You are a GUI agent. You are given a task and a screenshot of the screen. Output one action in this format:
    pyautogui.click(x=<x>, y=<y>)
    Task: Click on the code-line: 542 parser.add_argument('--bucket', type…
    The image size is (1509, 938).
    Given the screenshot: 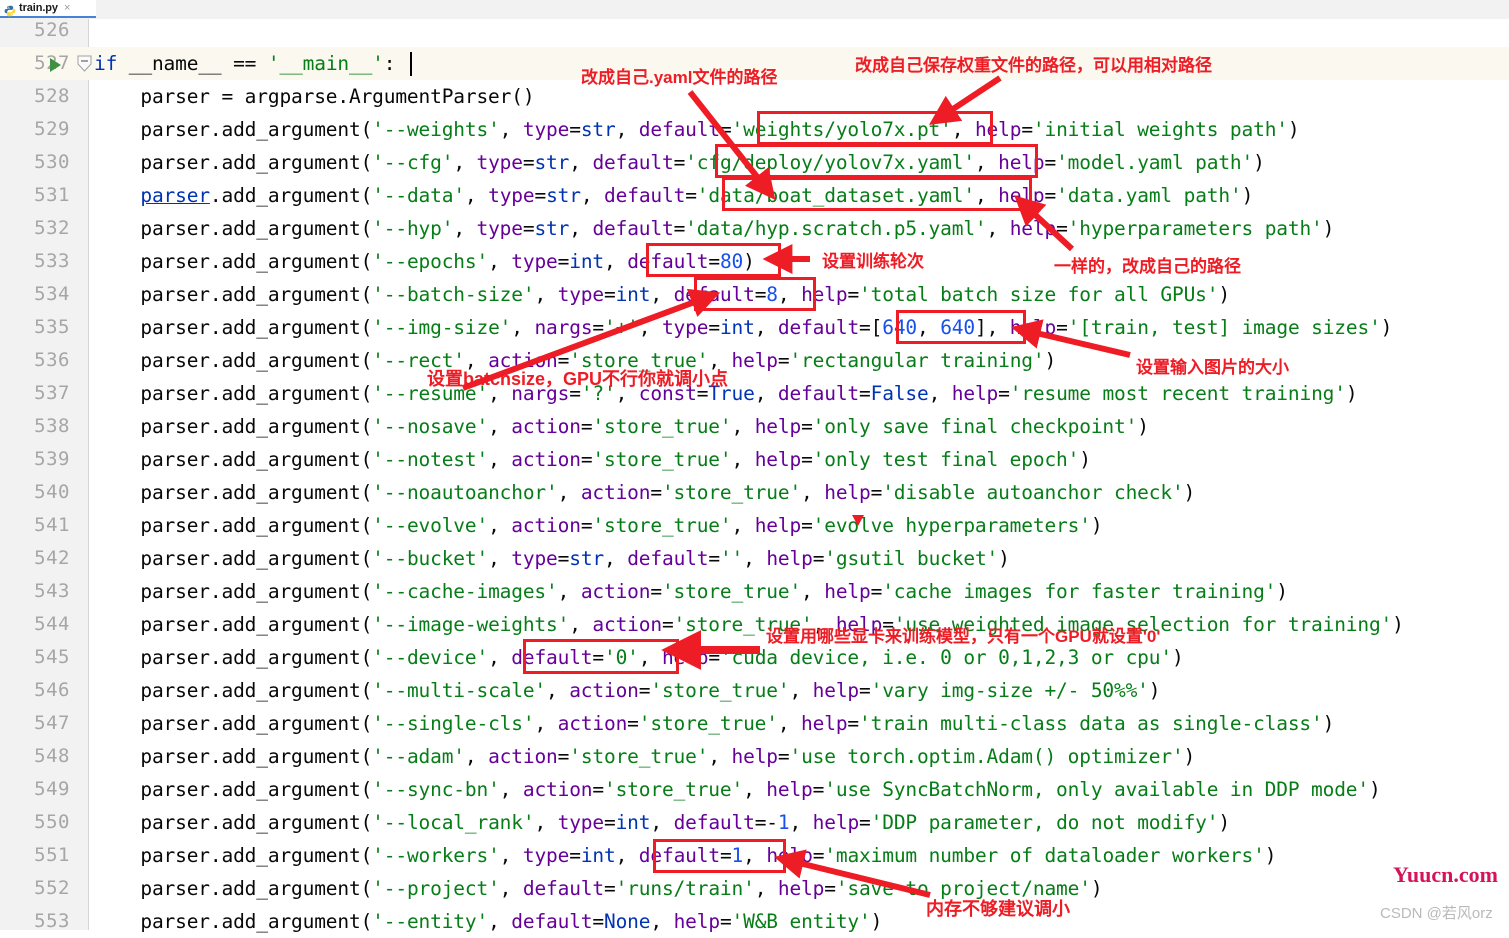 What is the action you would take?
    pyautogui.click(x=754, y=558)
    